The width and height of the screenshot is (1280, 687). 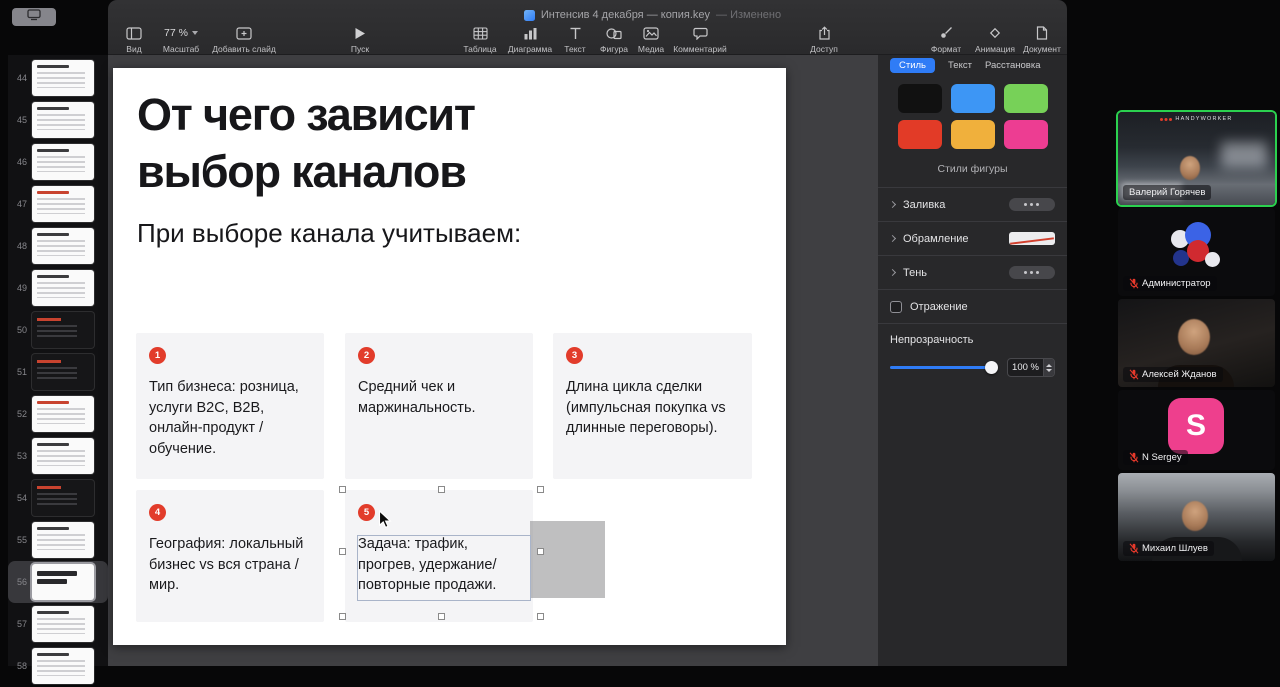 I want to click on swatch-blue, so click(x=973, y=98).